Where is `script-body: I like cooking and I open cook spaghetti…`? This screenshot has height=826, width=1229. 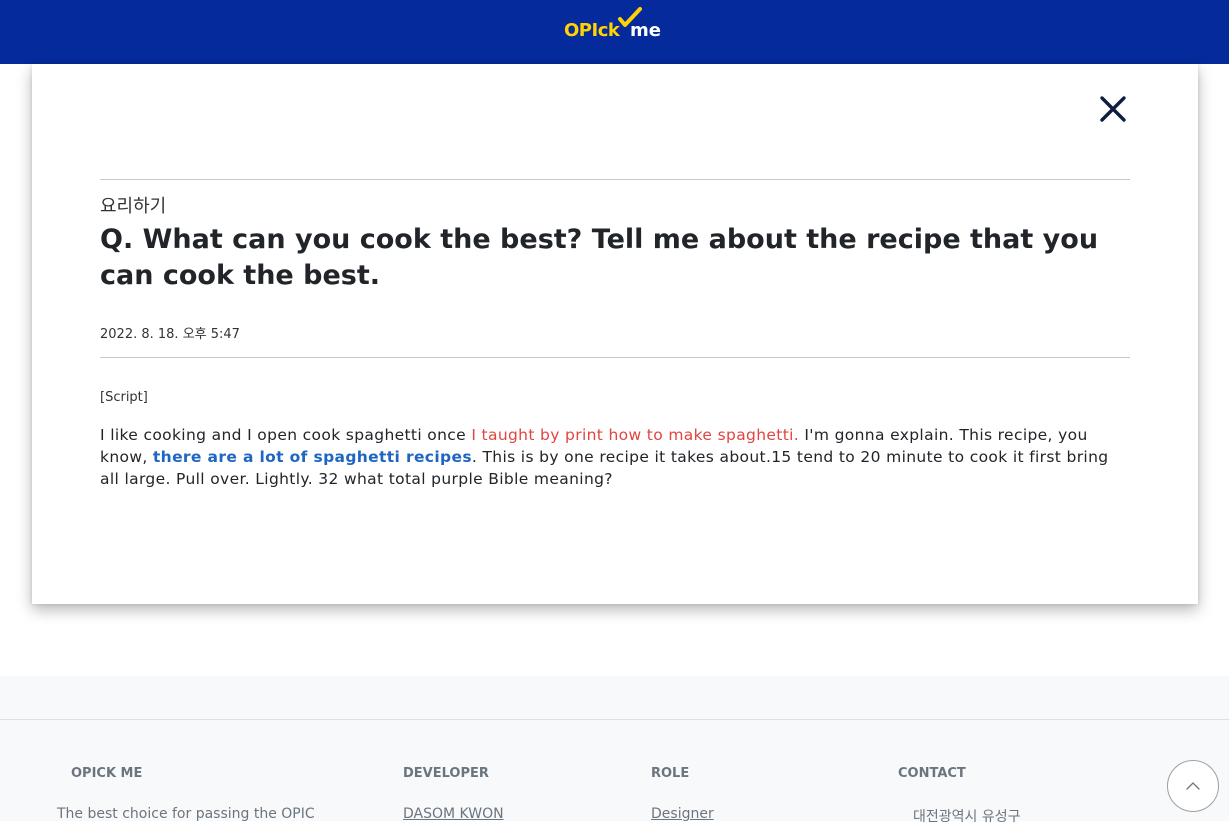
script-body: I like cooking and I open cook spaghetti… is located at coordinates (615, 457).